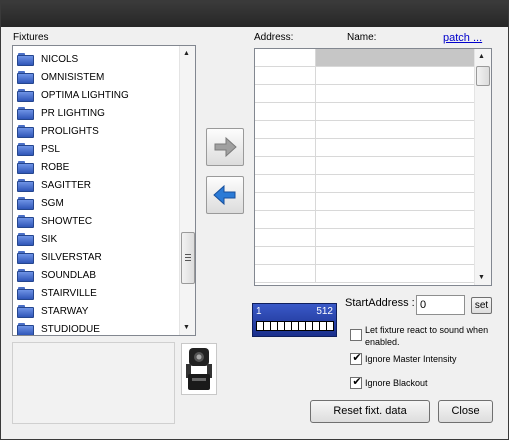  What do you see at coordinates (97, 167) in the screenshot?
I see `list-item: ROBE` at bounding box center [97, 167].